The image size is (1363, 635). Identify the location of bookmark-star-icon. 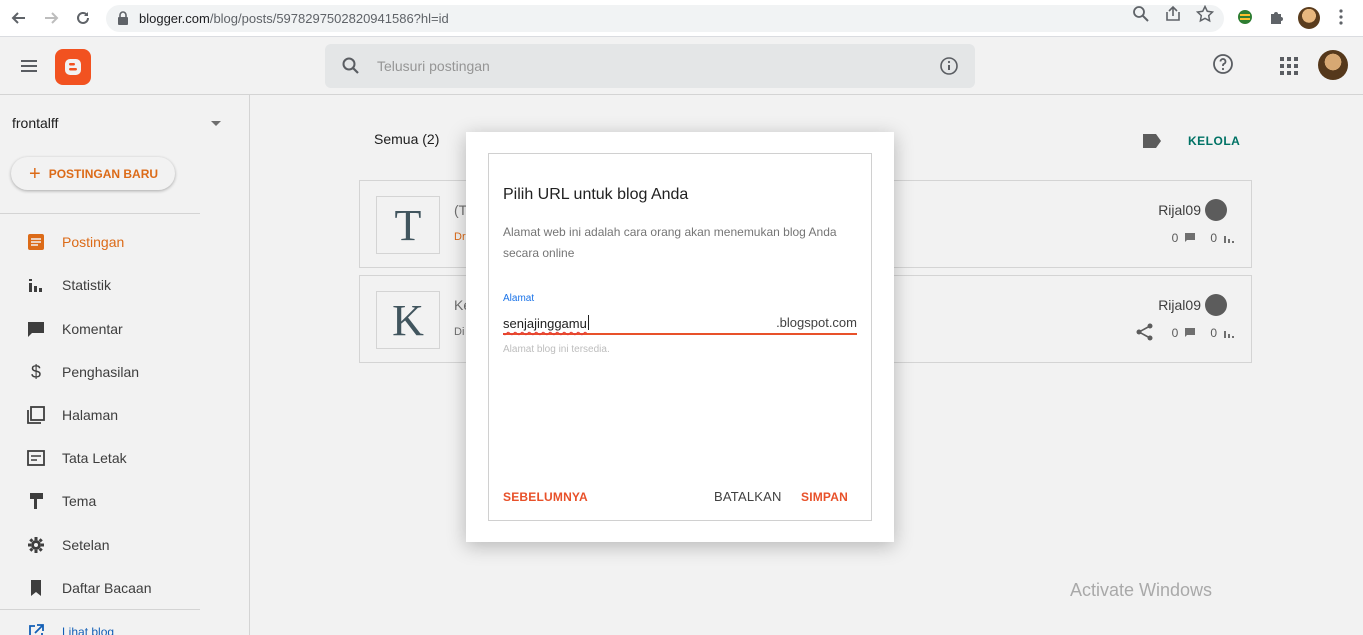
(1205, 14).